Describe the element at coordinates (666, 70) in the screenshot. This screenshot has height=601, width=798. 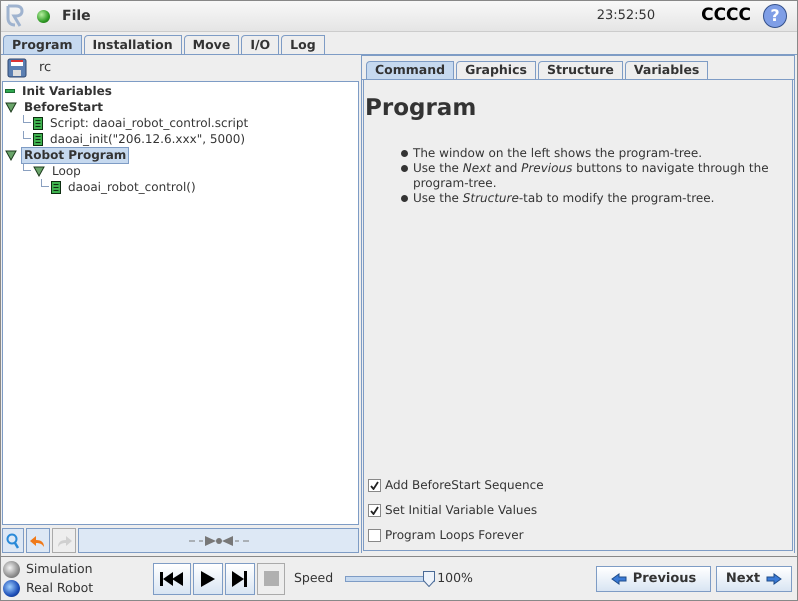
I see `tab: Variables` at that location.